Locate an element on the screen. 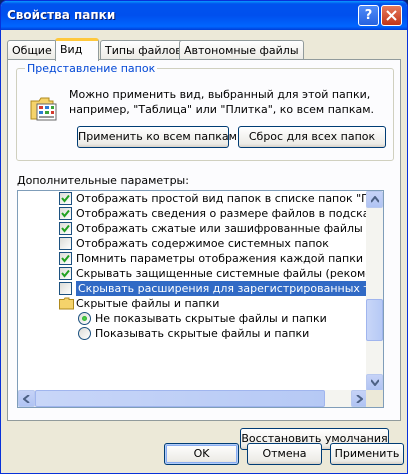 The width and height of the screenshot is (408, 474). cancel-label: Отмена is located at coordinates (284, 453).